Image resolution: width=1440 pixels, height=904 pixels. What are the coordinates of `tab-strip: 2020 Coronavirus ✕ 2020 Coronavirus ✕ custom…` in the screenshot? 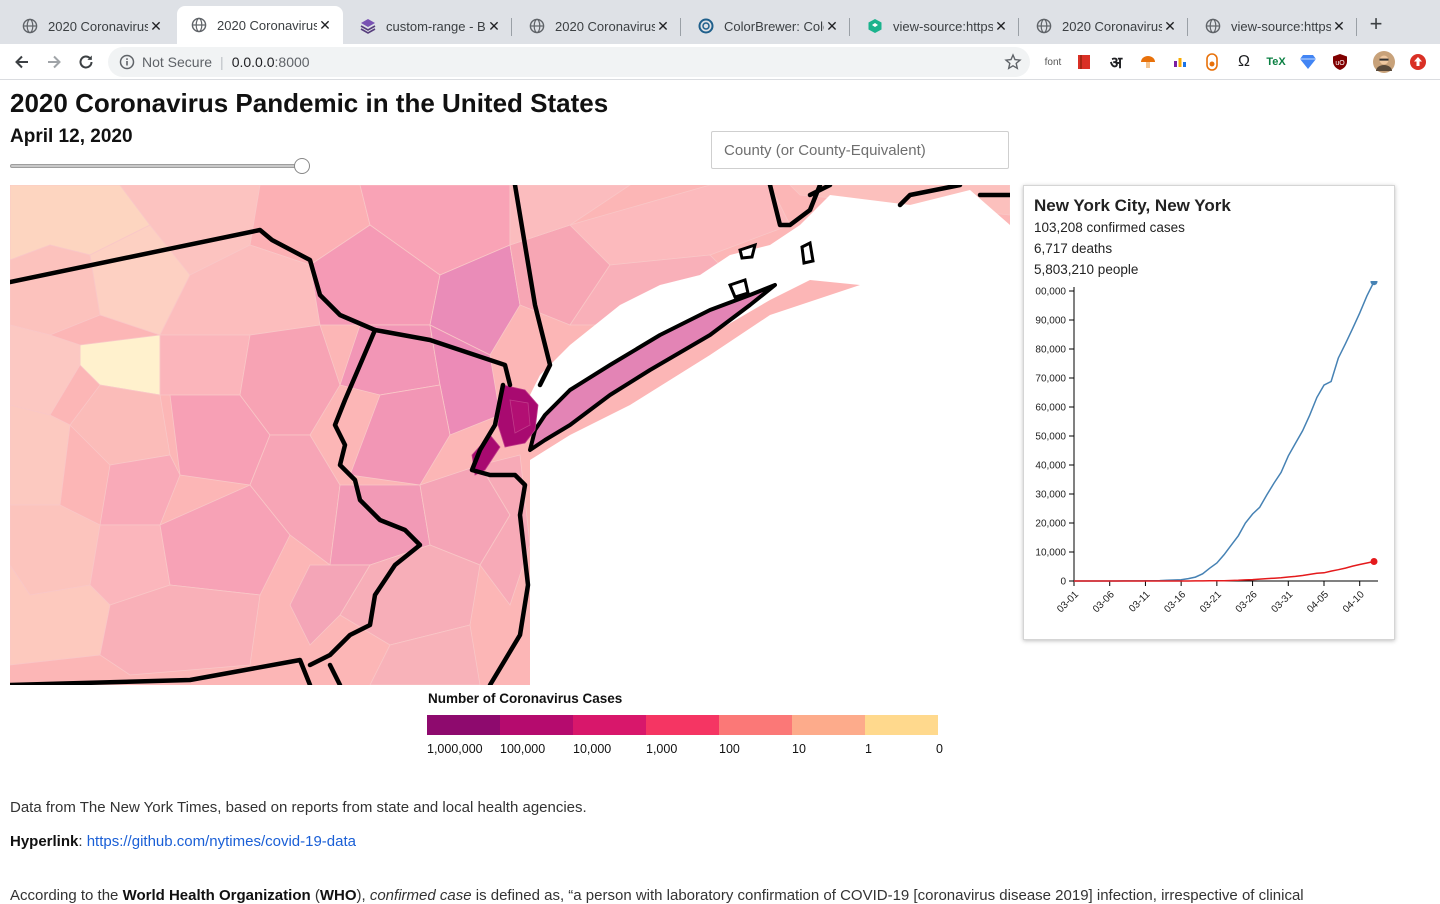 It's located at (720, 22).